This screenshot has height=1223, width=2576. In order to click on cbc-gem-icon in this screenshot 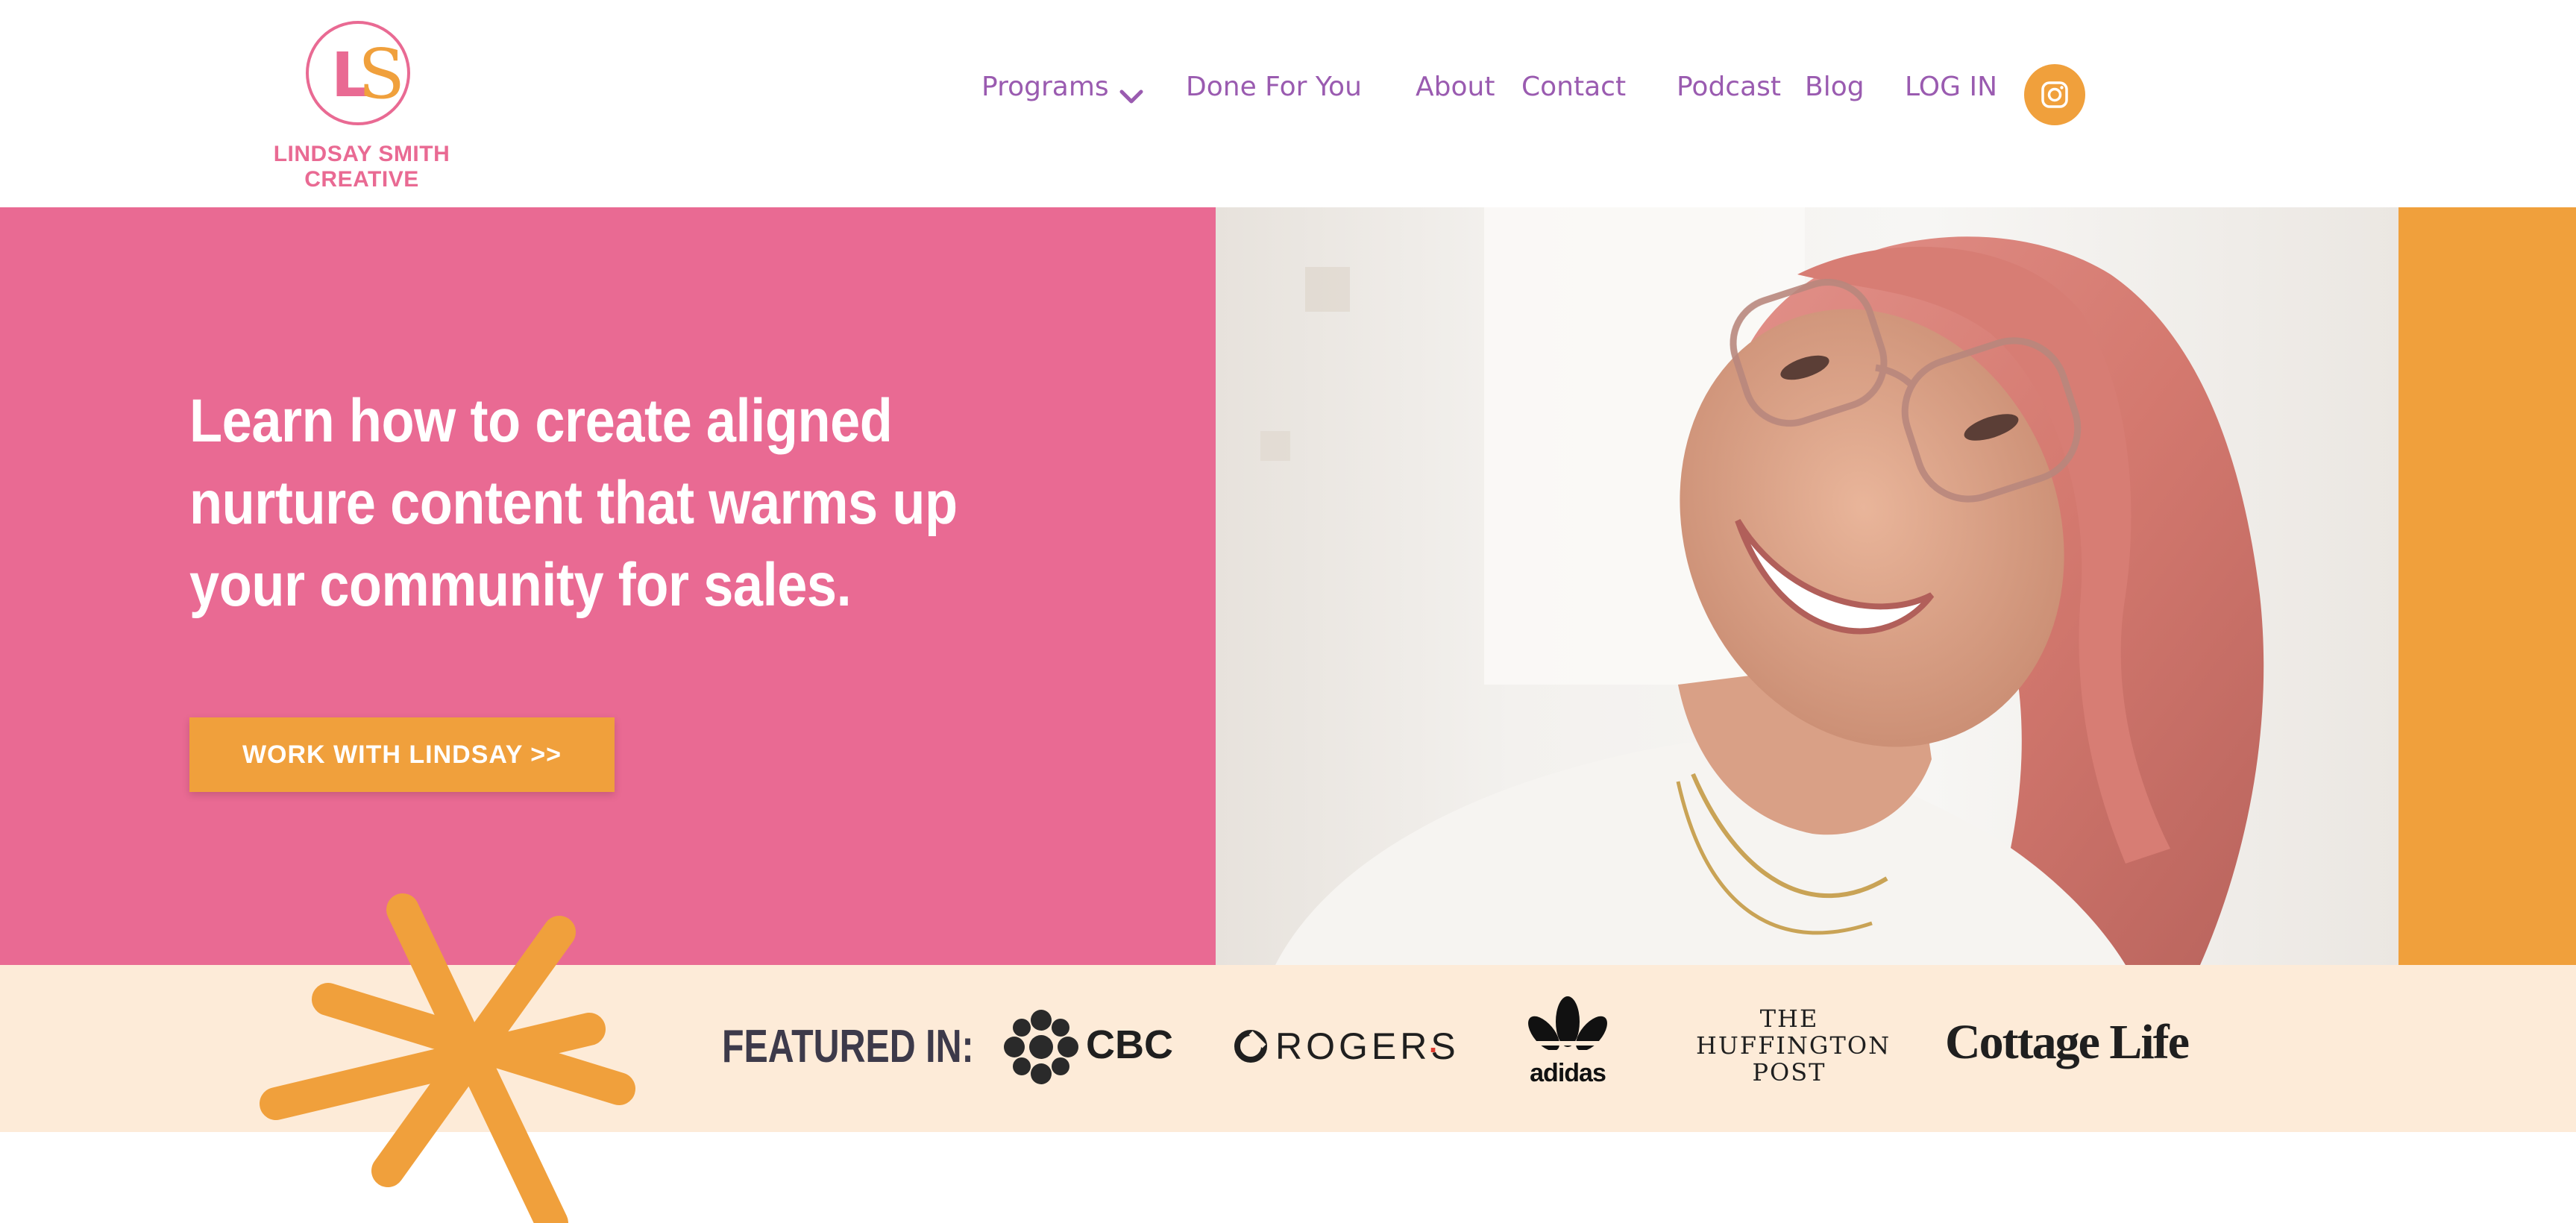, I will do `click(1041, 1047)`.